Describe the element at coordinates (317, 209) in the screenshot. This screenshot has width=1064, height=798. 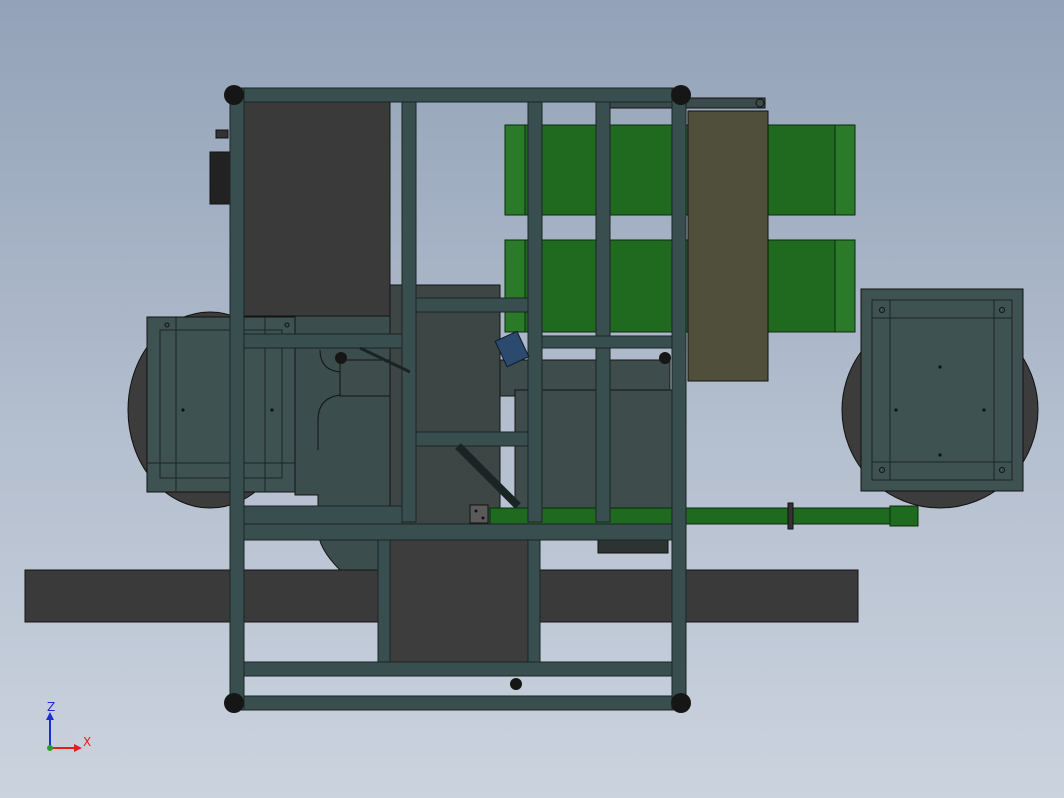
I see `battery-panel` at that location.